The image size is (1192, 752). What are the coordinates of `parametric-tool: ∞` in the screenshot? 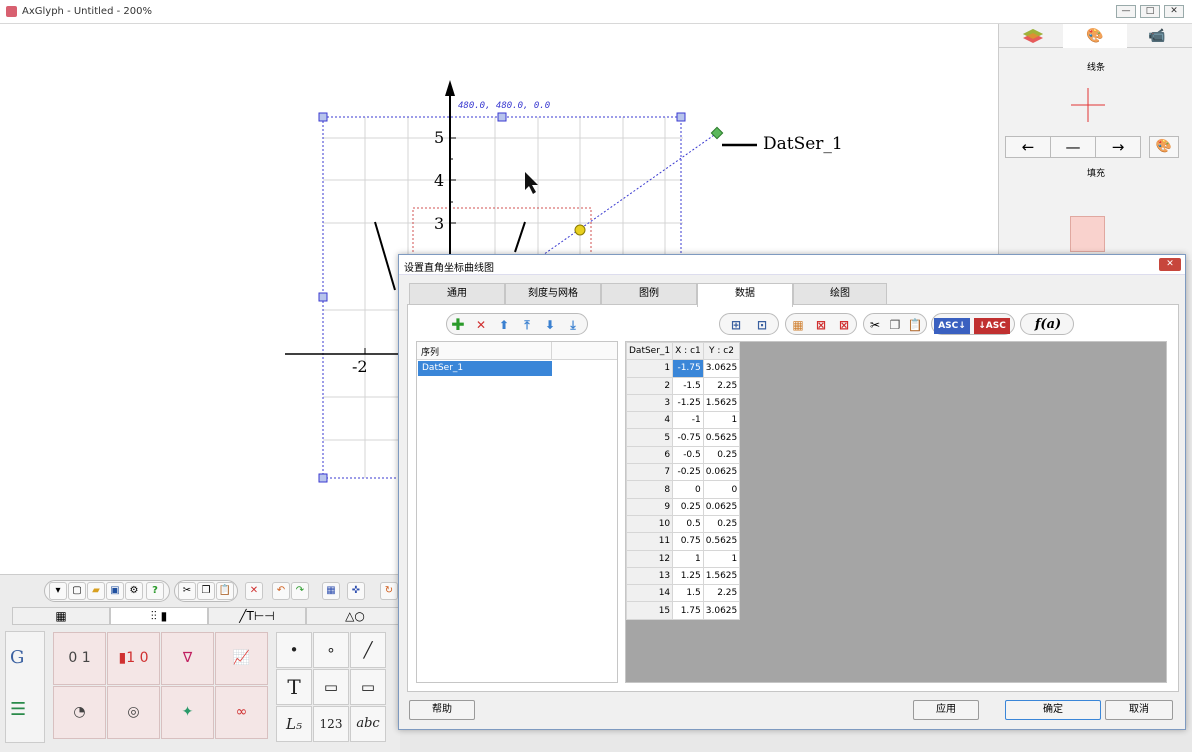 It's located at (241, 712).